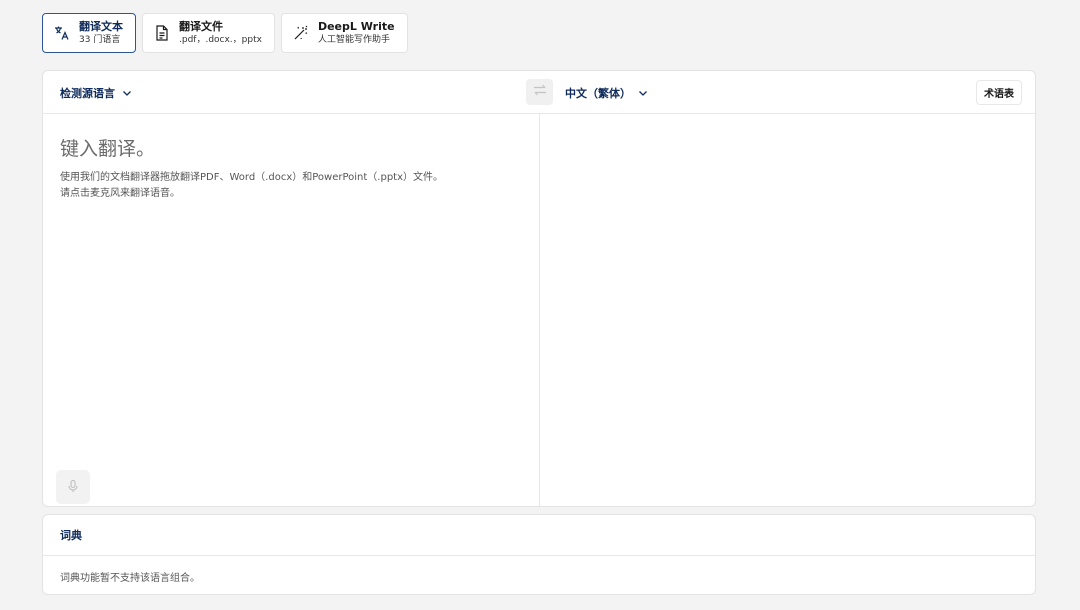  Describe the element at coordinates (999, 92) in the screenshot. I see `glossary-button: 术语表` at that location.